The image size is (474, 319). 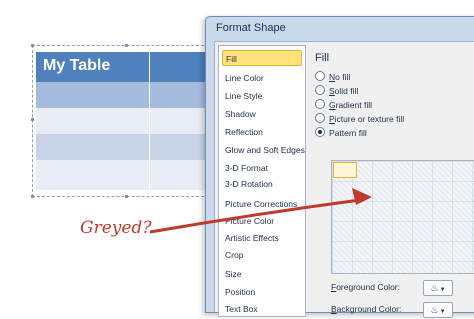 I want to click on background-color-label: Background Color:, so click(x=366, y=309).